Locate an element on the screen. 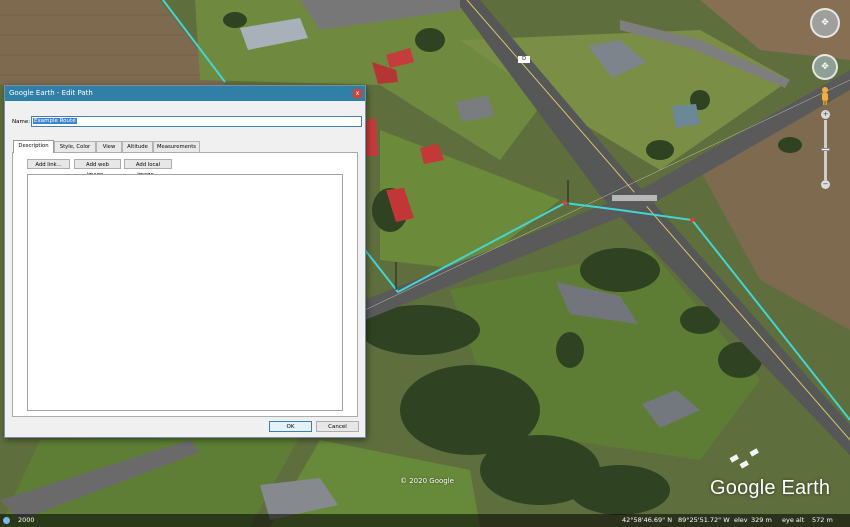 Image resolution: width=850 pixels, height=527 pixels. eye-alt-value: 572 m is located at coordinates (822, 520).